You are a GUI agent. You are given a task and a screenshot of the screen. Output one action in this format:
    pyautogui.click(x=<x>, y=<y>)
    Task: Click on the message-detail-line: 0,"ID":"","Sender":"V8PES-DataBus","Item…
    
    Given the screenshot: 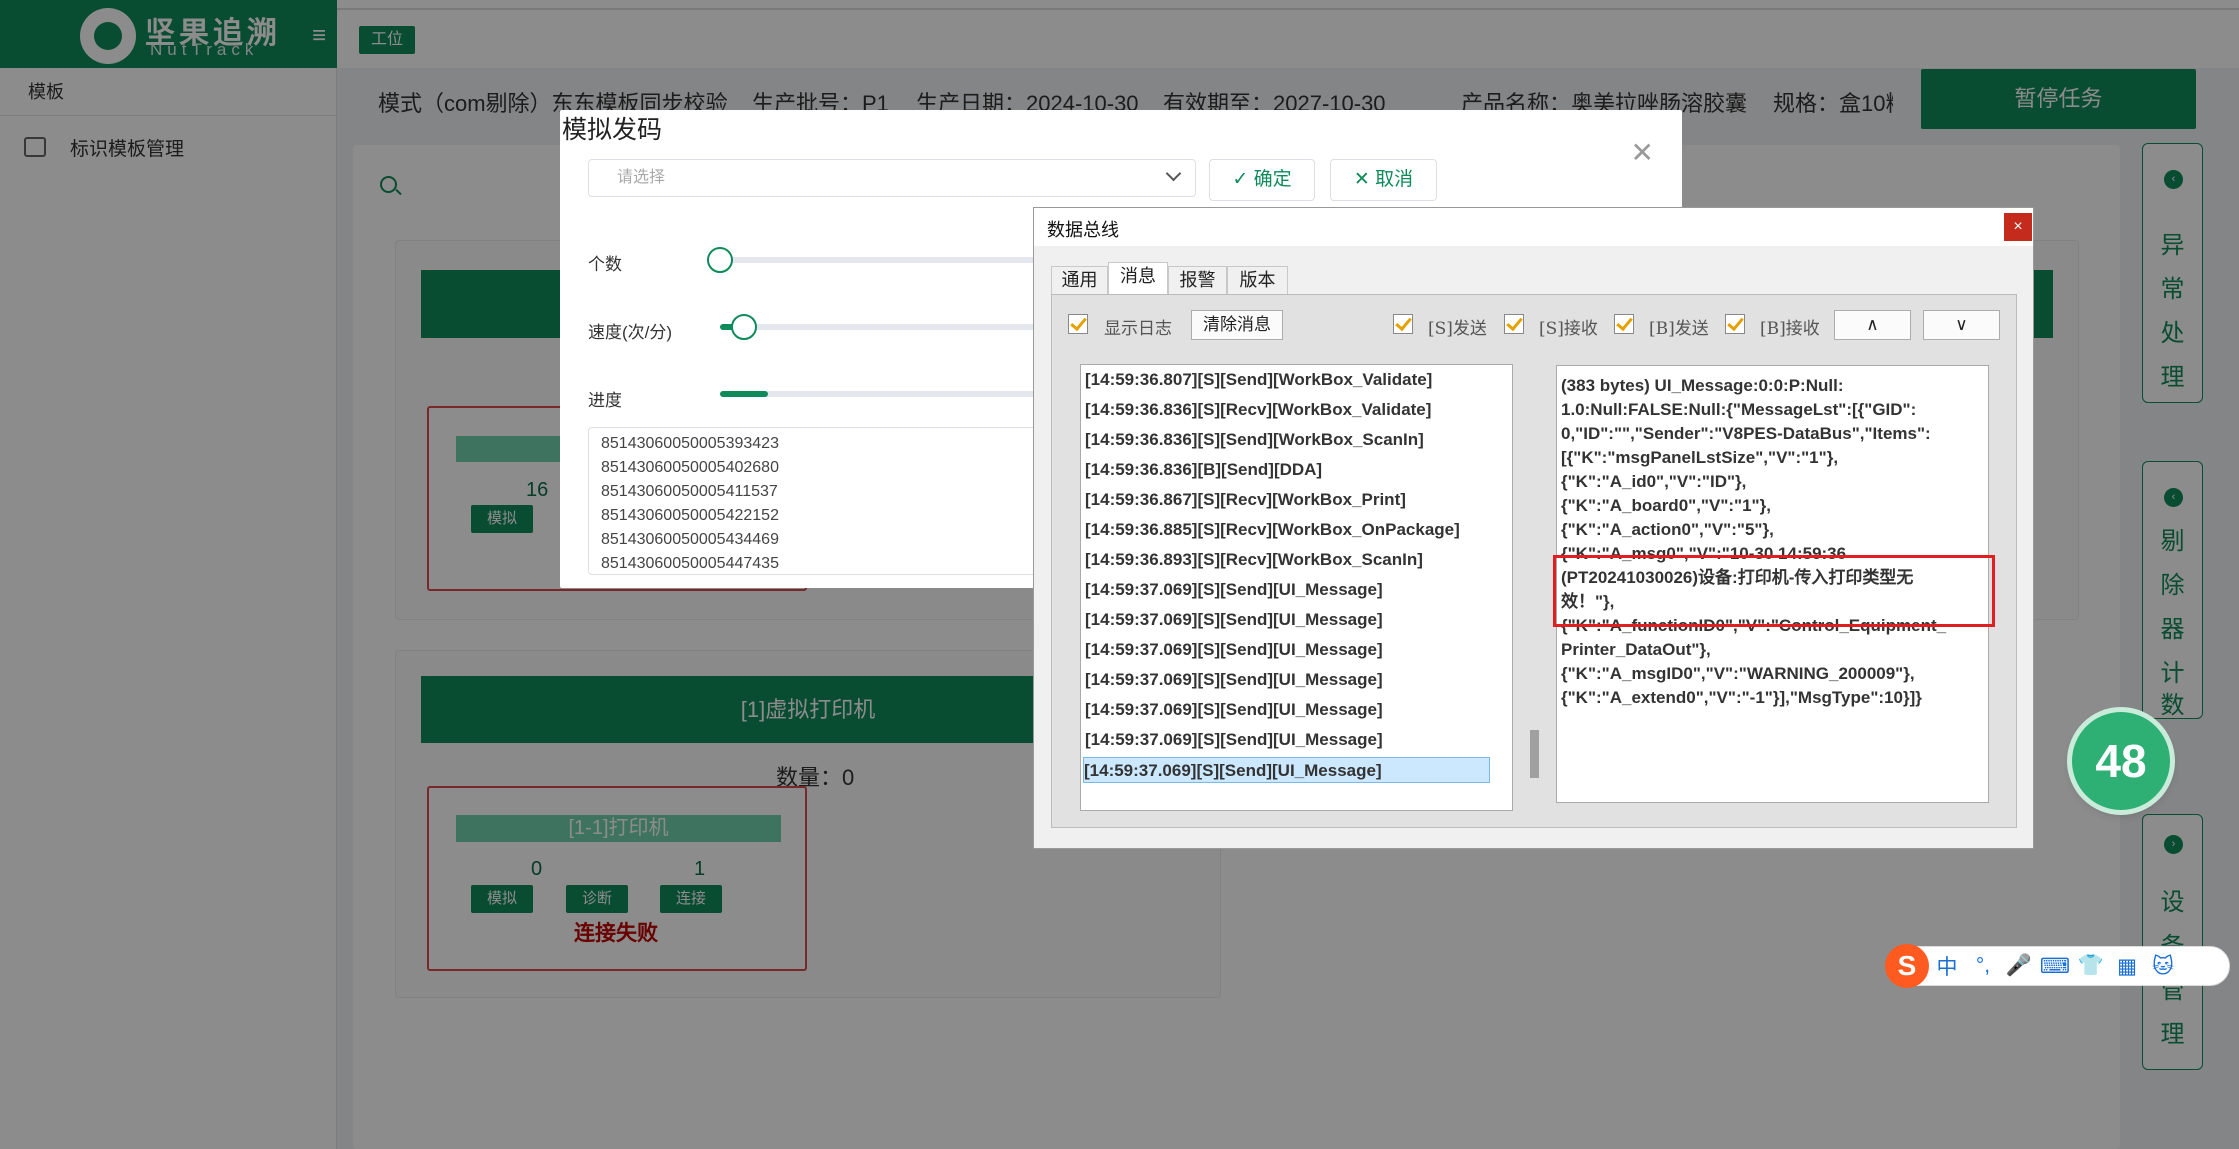 What is the action you would take?
    pyautogui.click(x=1746, y=433)
    